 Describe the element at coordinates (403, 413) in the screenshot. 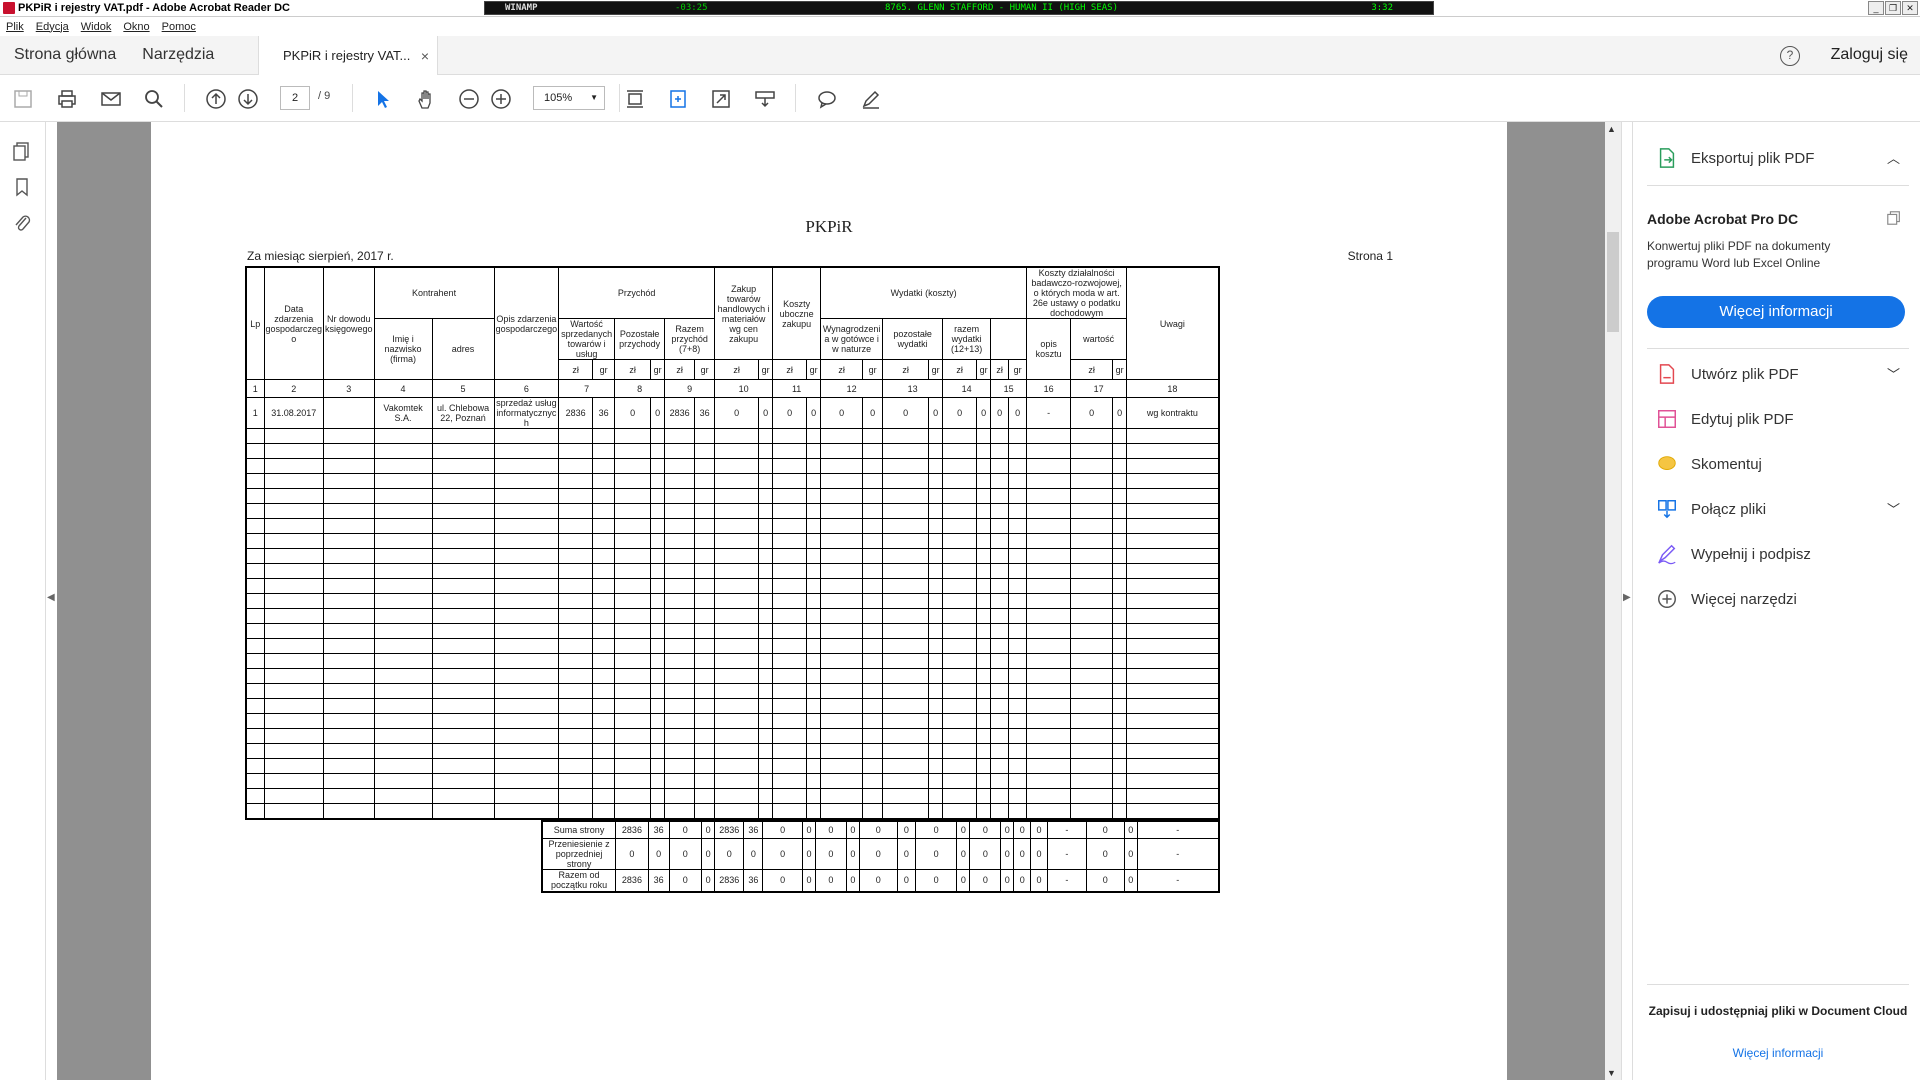

I see `cell-name: Vakomtek S.A.` at that location.